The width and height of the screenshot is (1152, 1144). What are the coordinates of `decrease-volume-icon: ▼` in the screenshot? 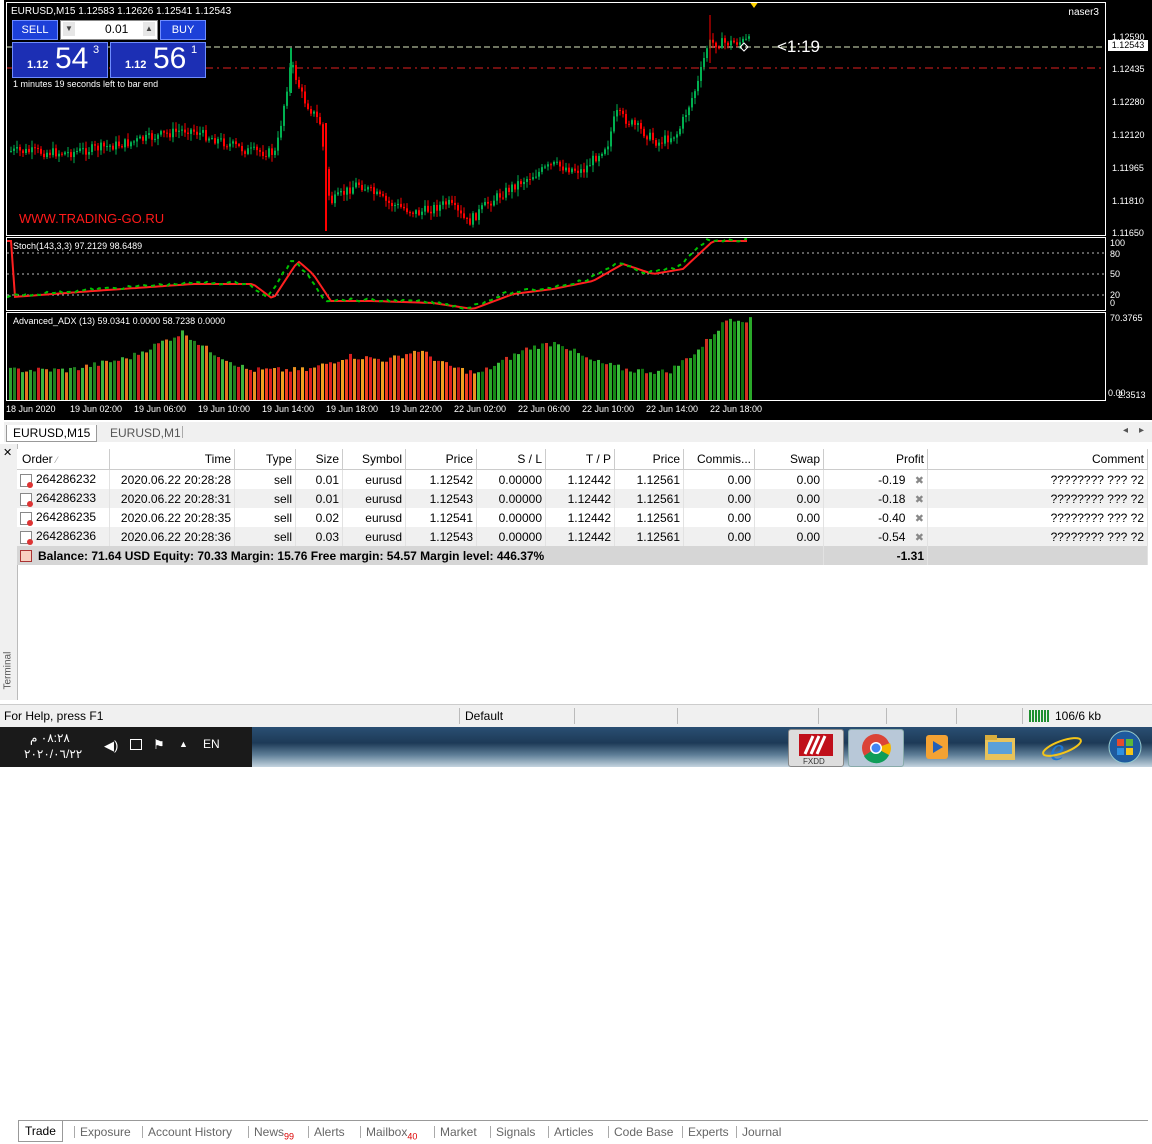 It's located at (69, 29).